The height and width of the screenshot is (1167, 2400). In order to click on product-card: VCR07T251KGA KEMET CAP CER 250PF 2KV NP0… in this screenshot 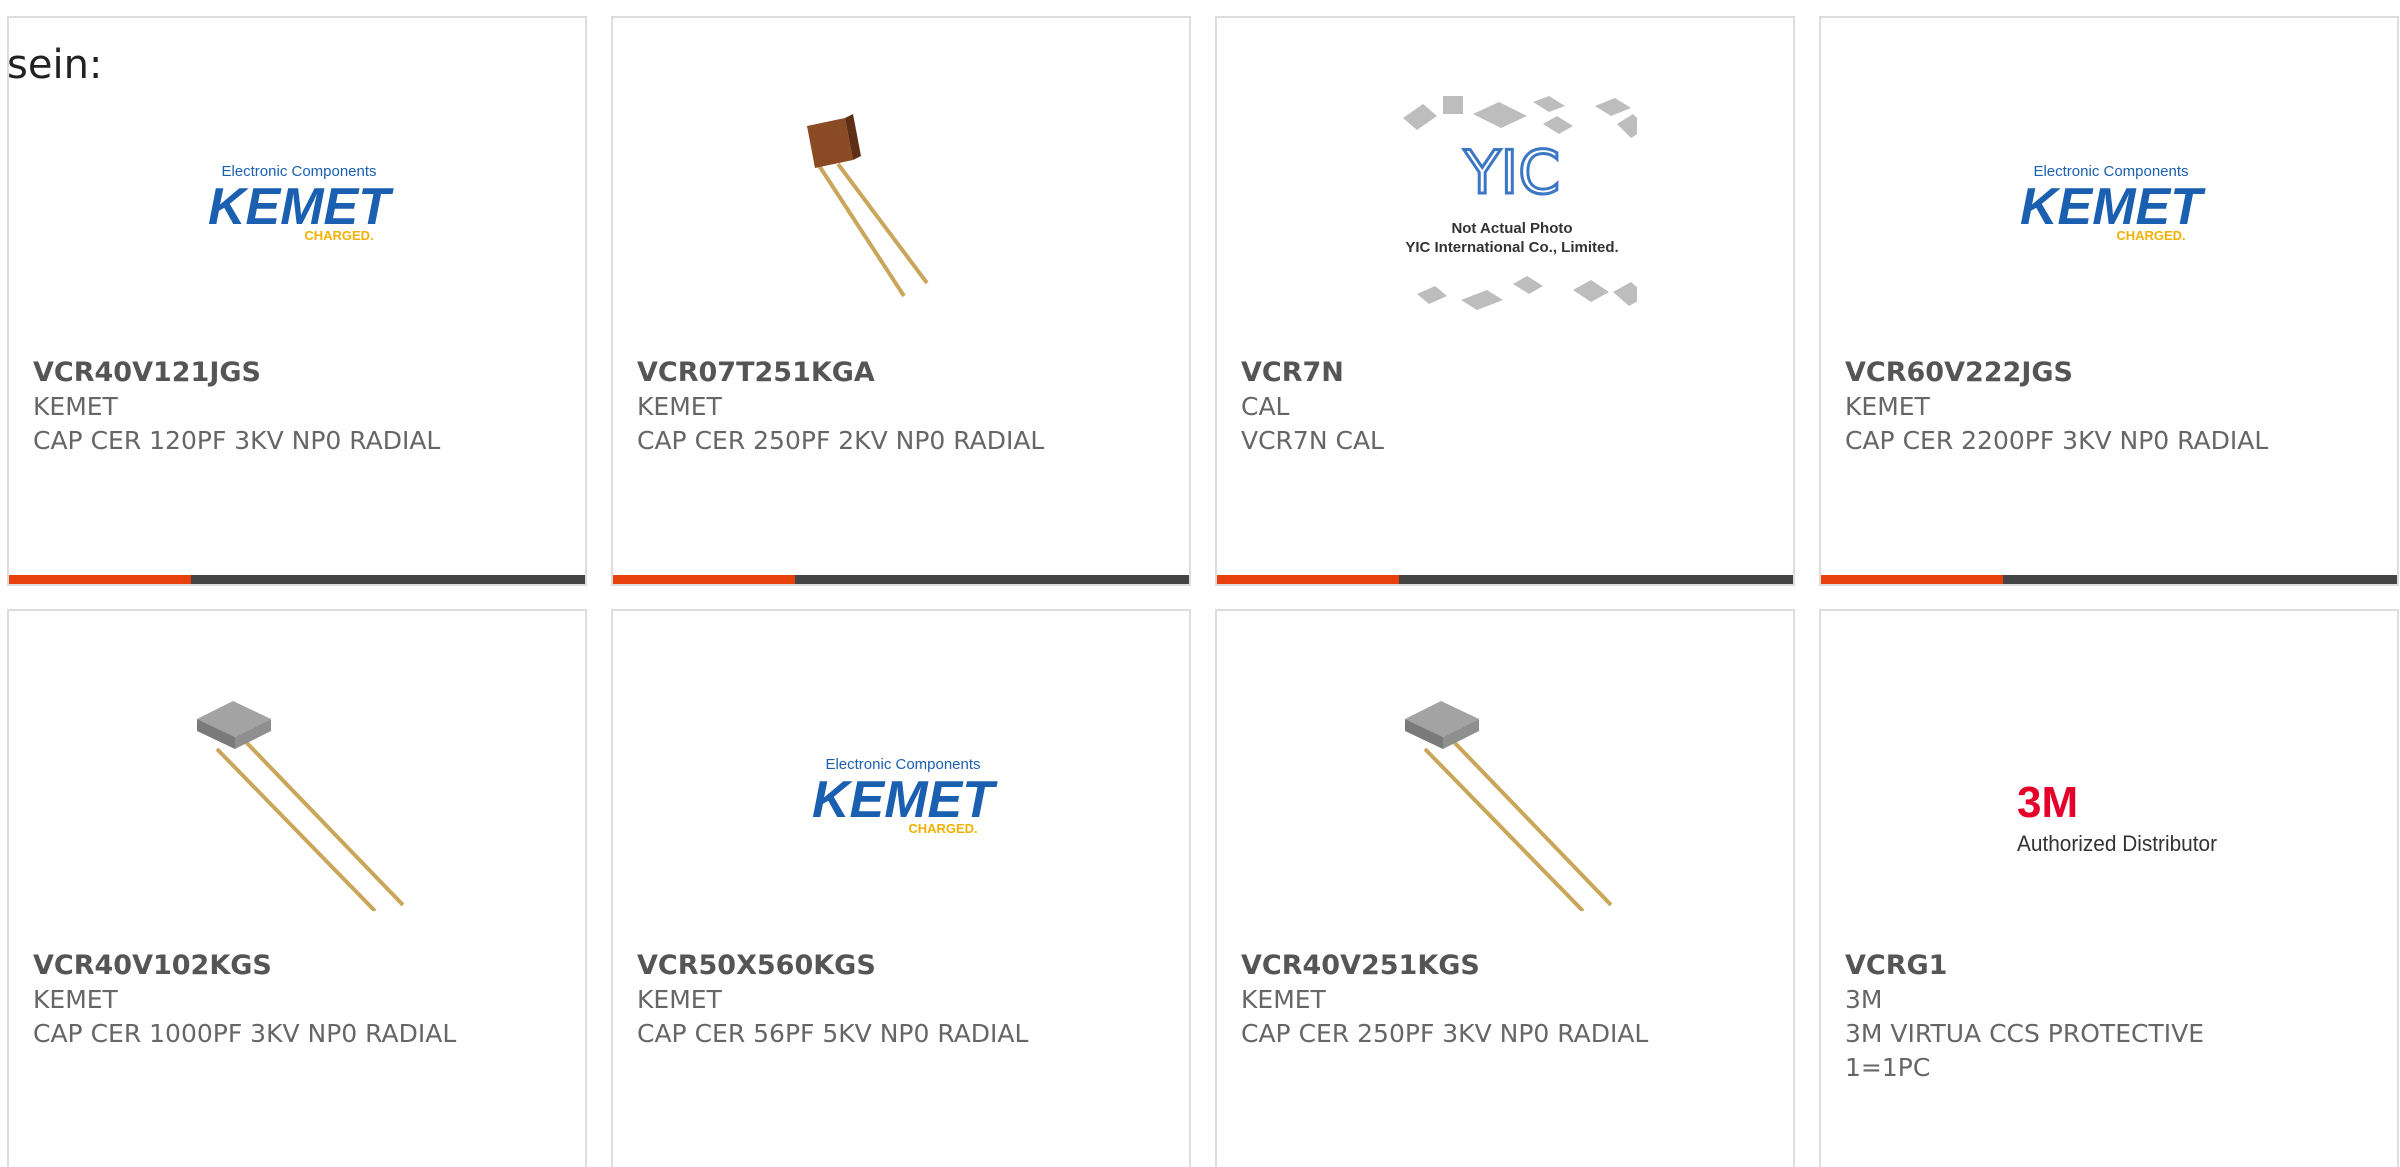, I will do `click(901, 301)`.